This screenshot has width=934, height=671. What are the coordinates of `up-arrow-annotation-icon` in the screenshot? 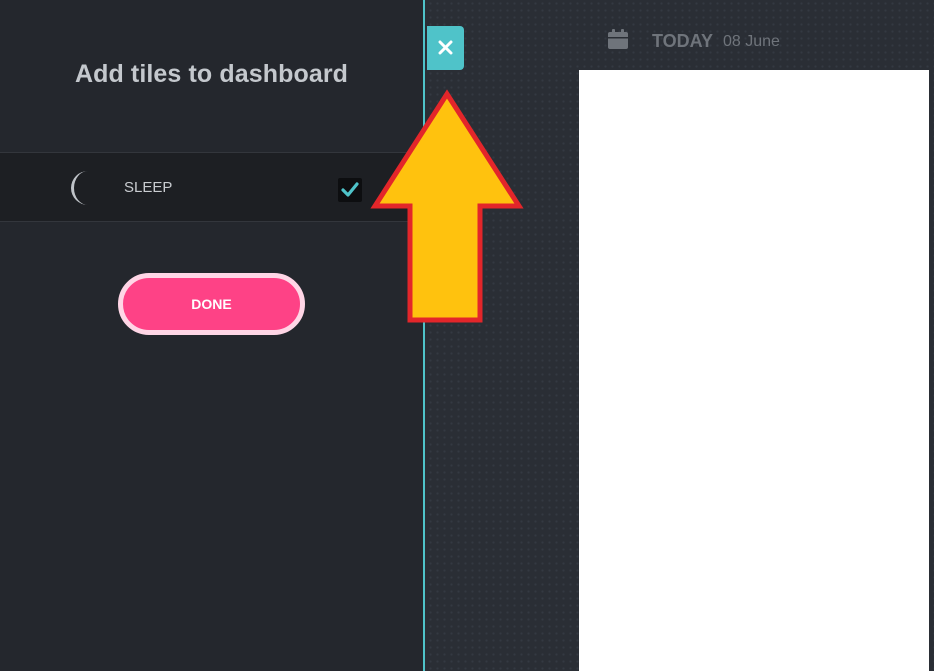 It's located at (447, 207).